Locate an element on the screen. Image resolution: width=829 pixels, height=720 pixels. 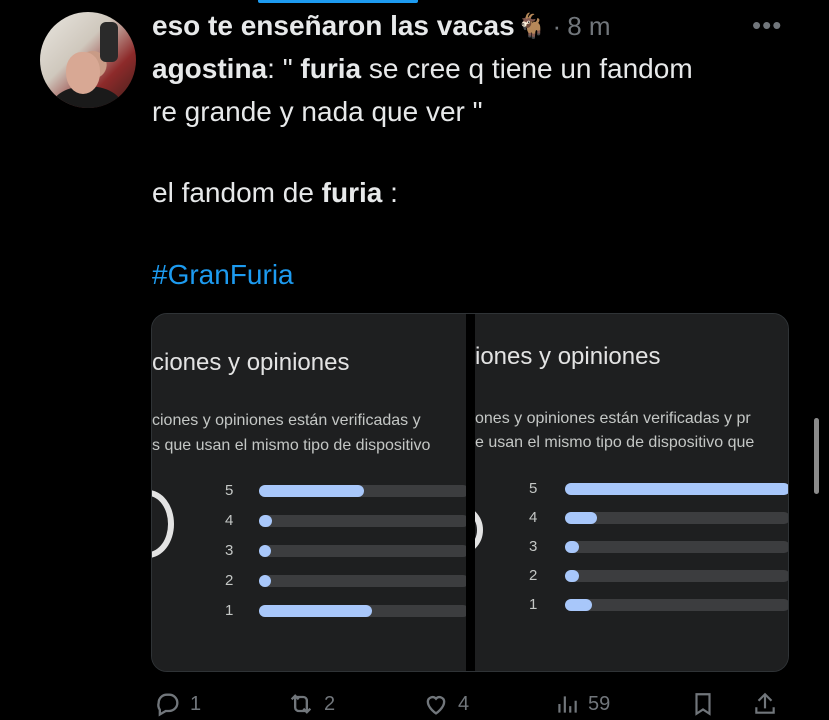
ratings-title: iones y opiniones is located at coordinates (568, 356).